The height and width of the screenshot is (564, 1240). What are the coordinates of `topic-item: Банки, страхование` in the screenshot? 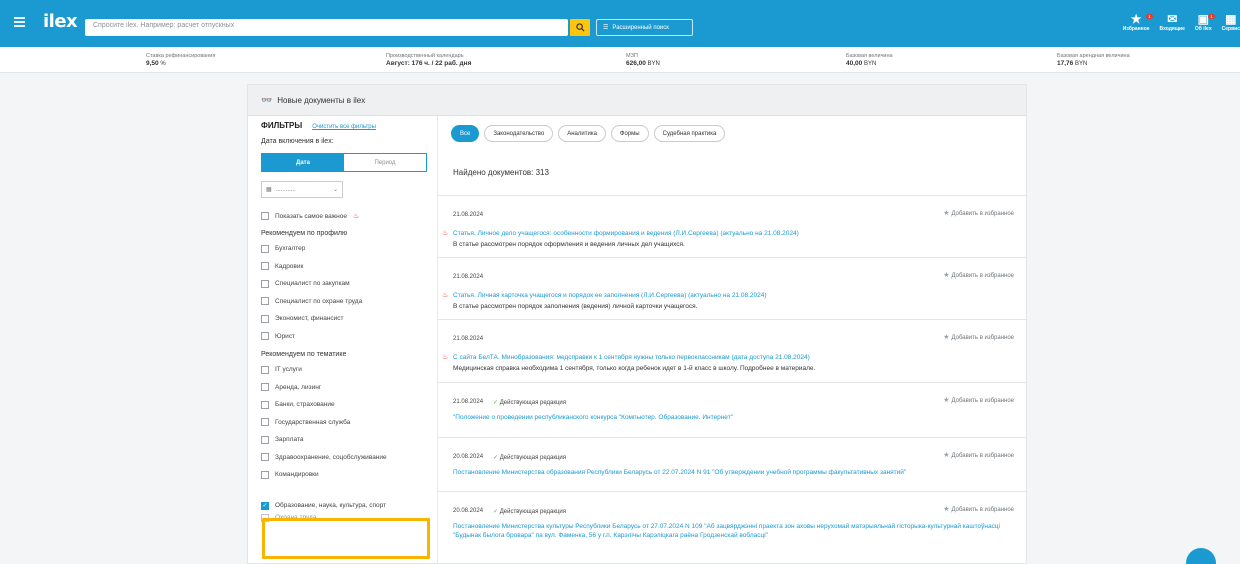 It's located at (342, 405).